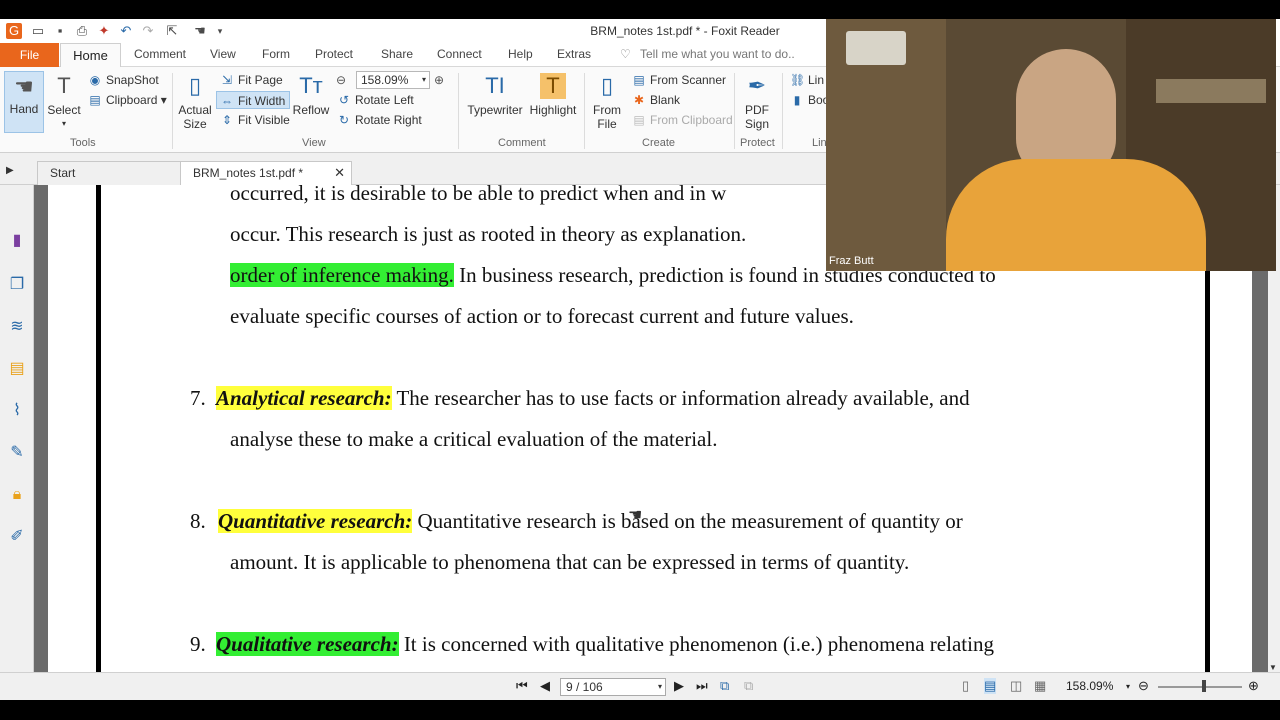  Describe the element at coordinates (459, 54) in the screenshot. I see `menu-connect: Connect` at that location.